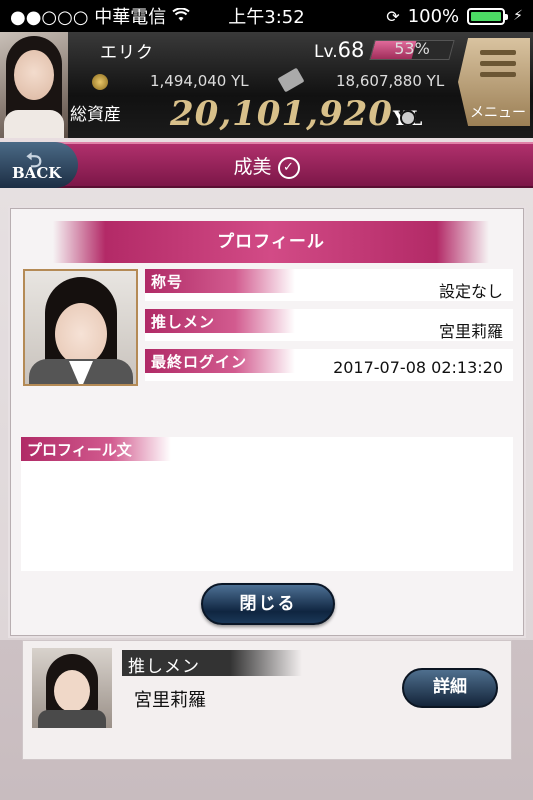  I want to click on detail-button: 詳細, so click(450, 688).